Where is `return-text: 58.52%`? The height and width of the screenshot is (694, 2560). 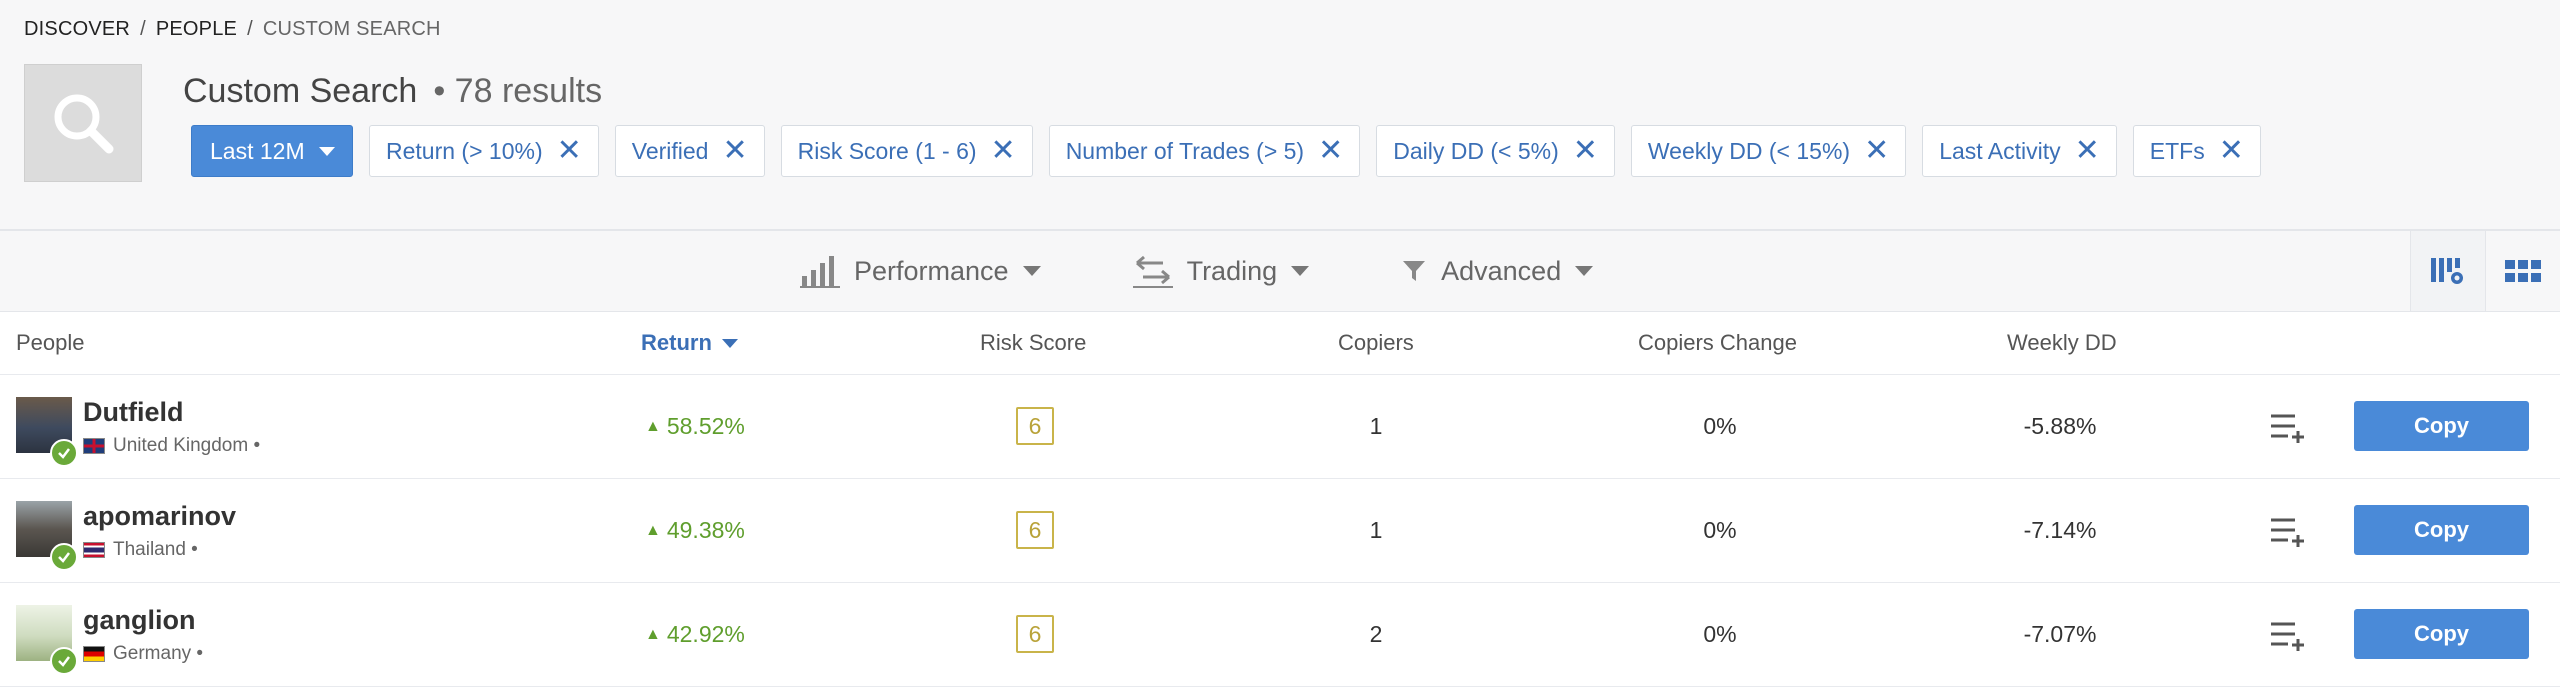 return-text: 58.52% is located at coordinates (705, 426).